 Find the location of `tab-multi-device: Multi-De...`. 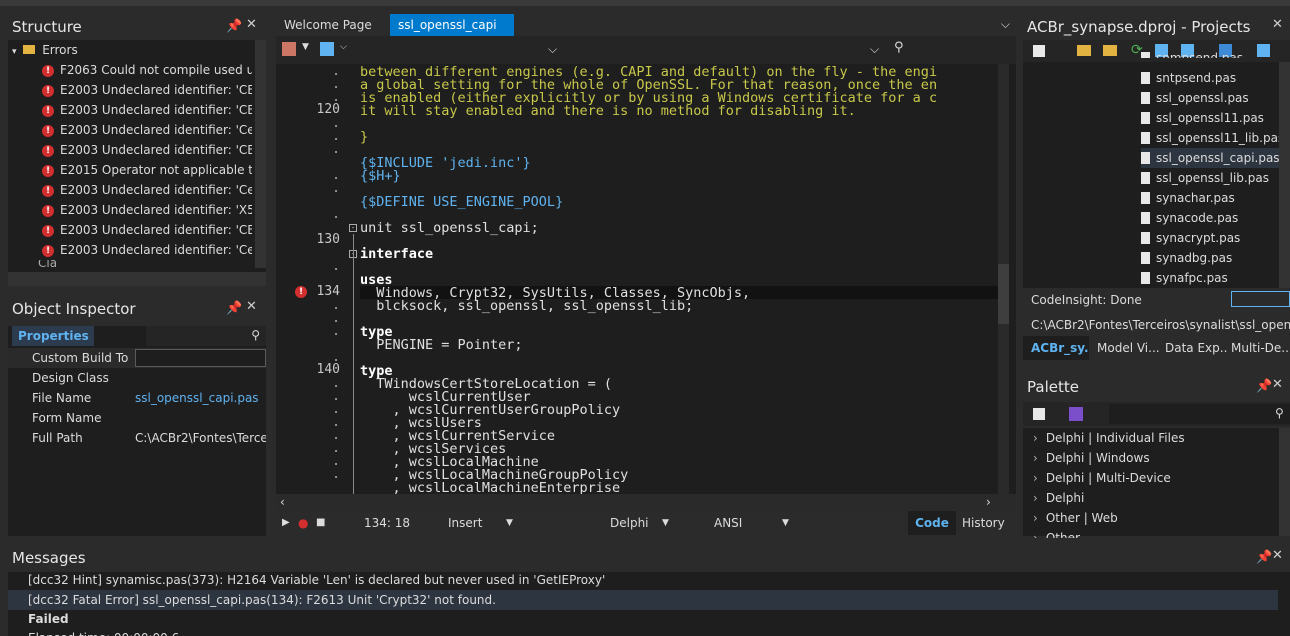

tab-multi-device: Multi-De... is located at coordinates (1260, 348).